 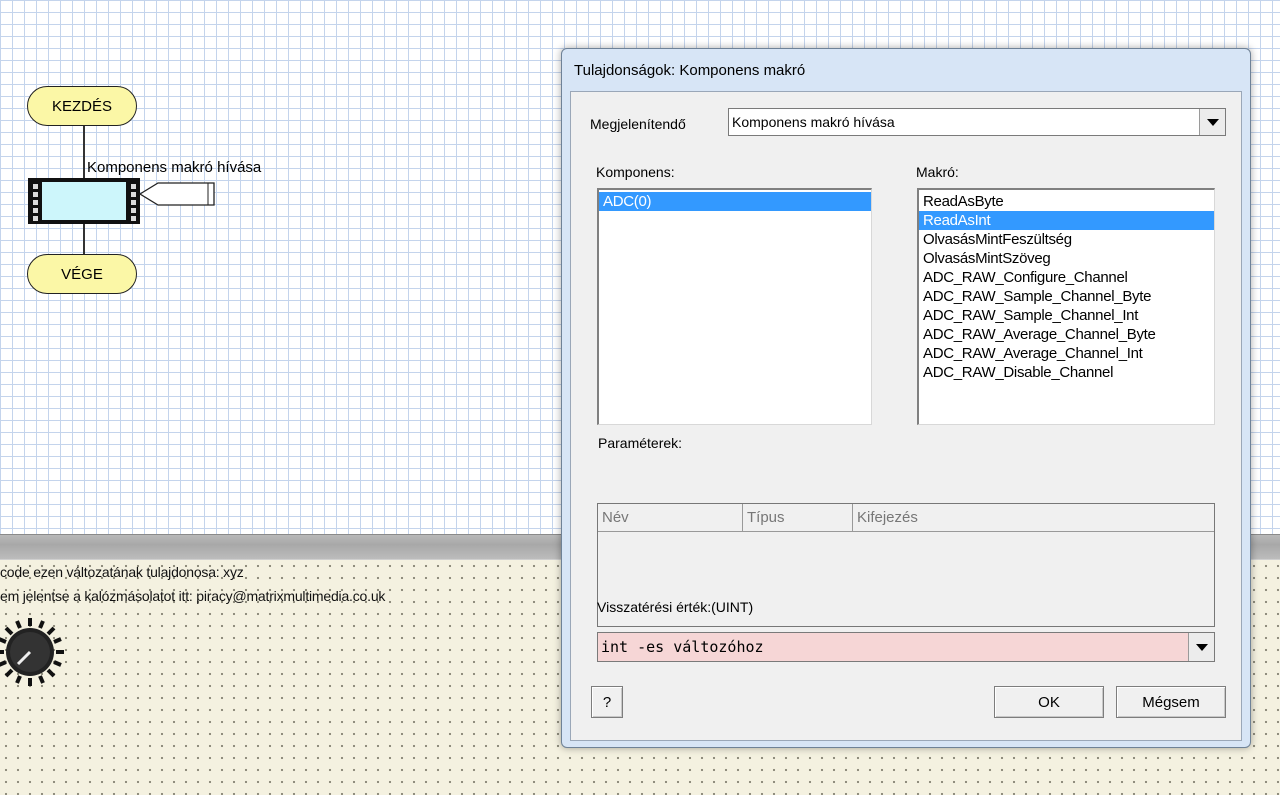 What do you see at coordinates (176, 194) in the screenshot?
I see `macro-tag-icon` at bounding box center [176, 194].